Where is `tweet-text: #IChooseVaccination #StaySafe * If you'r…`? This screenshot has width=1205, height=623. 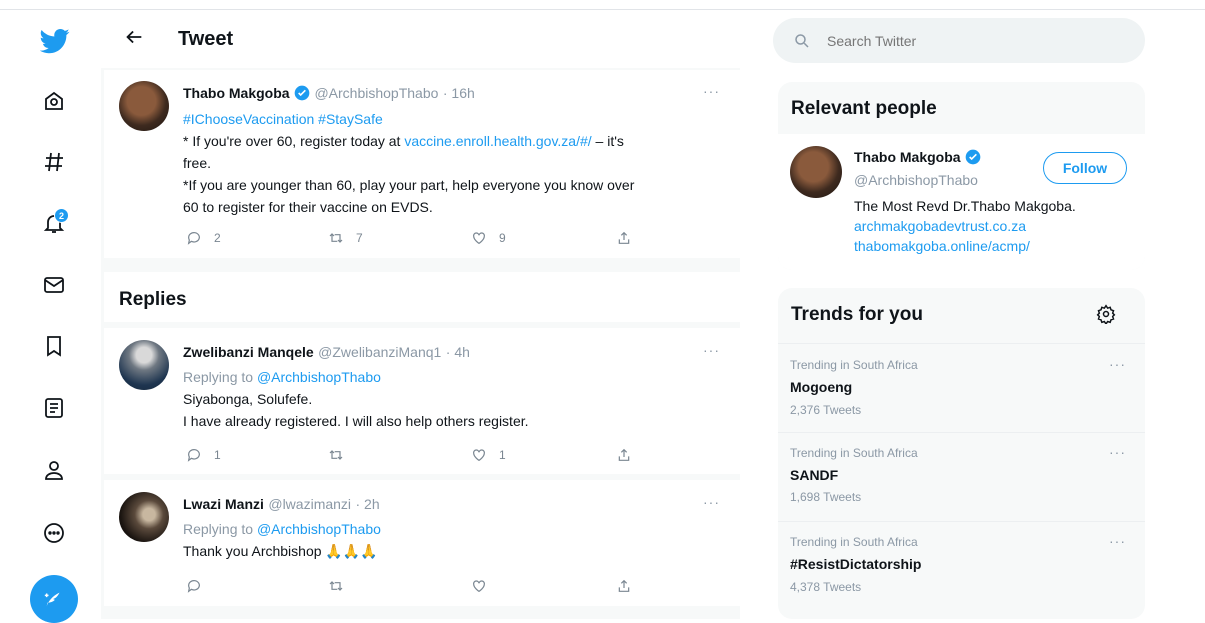 tweet-text: #IChooseVaccination #StaySafe * If you'r… is located at coordinates (455, 163).